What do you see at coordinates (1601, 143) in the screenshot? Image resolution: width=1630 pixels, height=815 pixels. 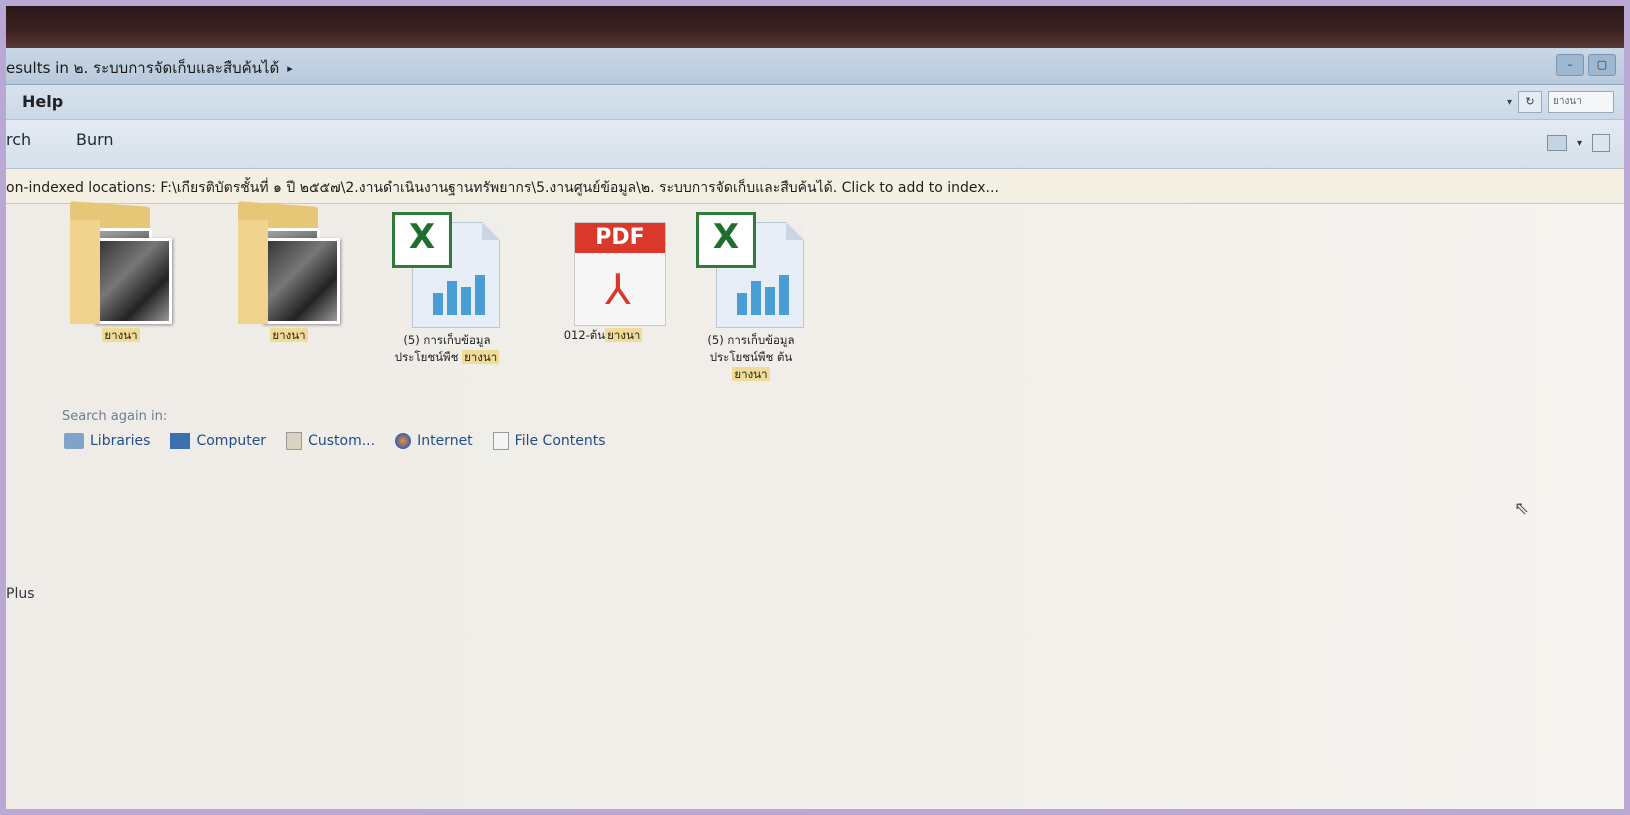 I see `preview-pane-icon` at bounding box center [1601, 143].